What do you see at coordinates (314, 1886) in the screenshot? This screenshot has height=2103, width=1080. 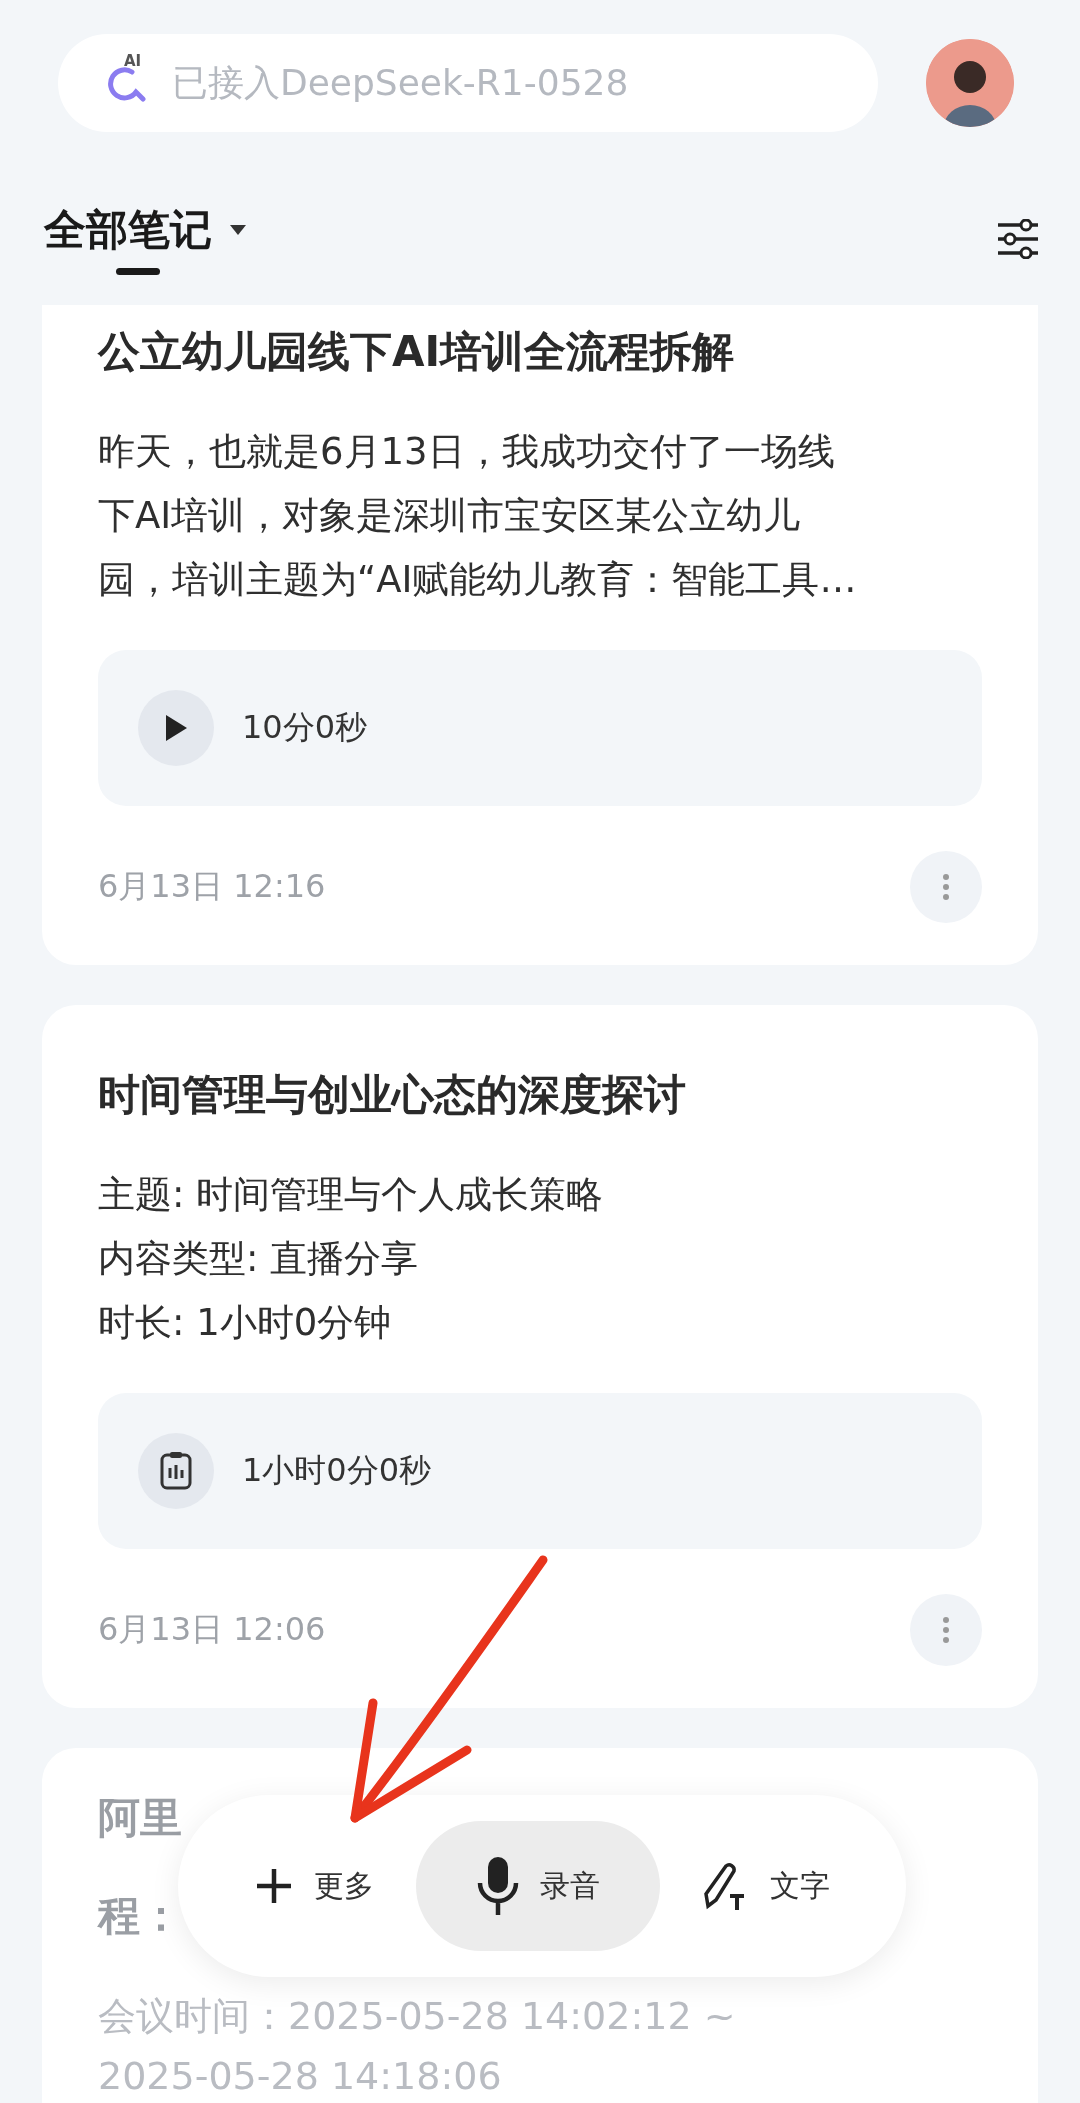 I see `action-button: 更多` at bounding box center [314, 1886].